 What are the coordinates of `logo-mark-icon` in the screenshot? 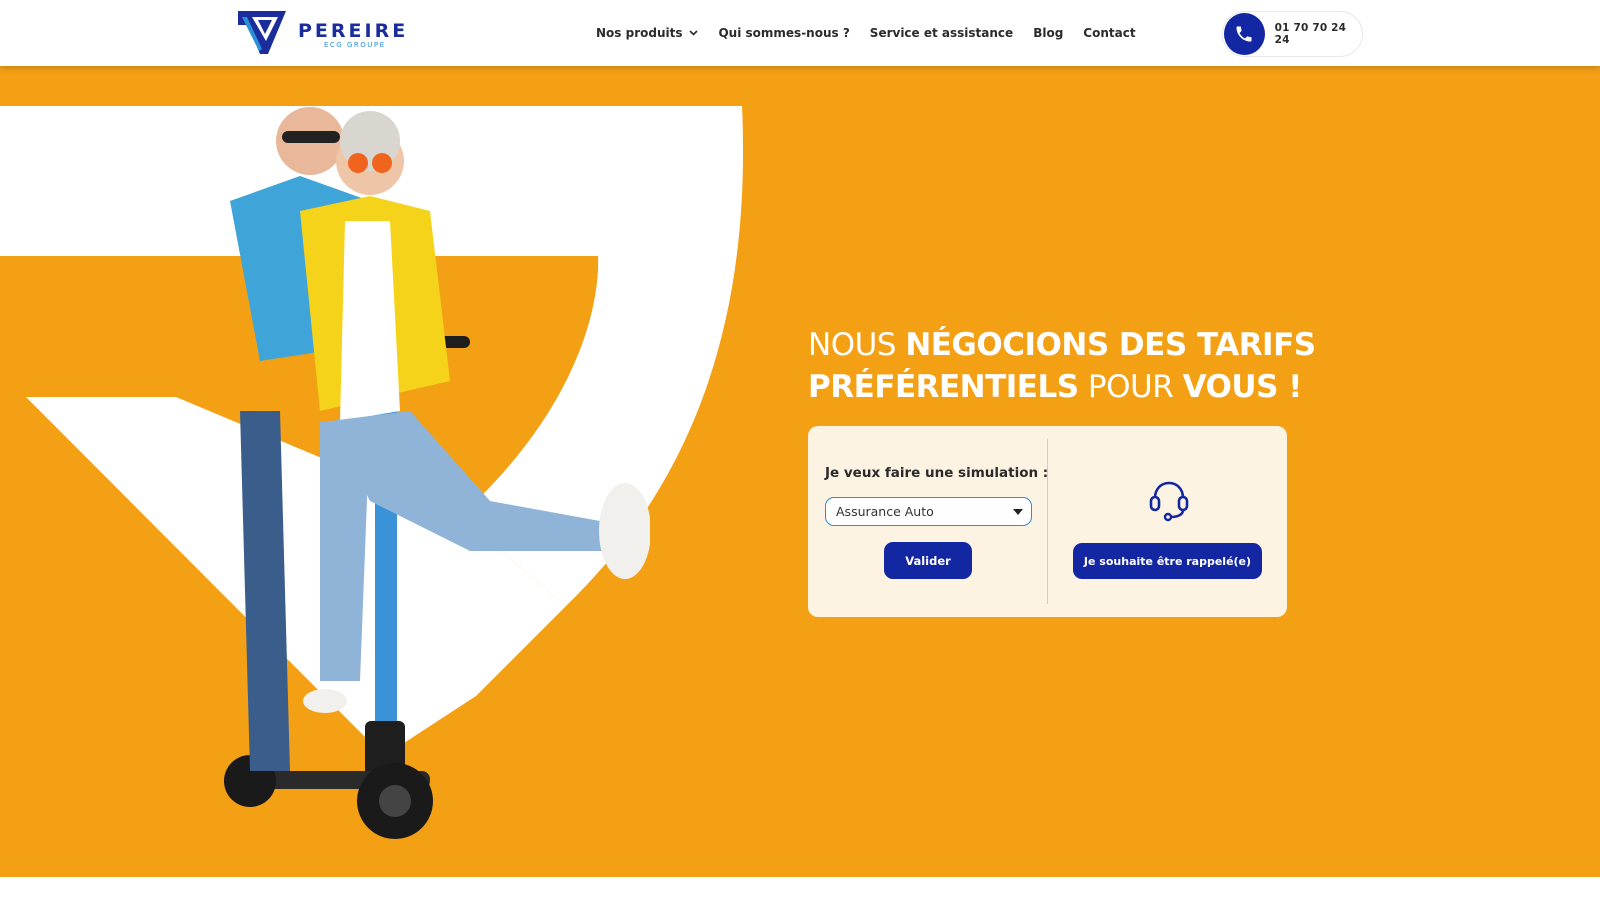 It's located at (262, 32).